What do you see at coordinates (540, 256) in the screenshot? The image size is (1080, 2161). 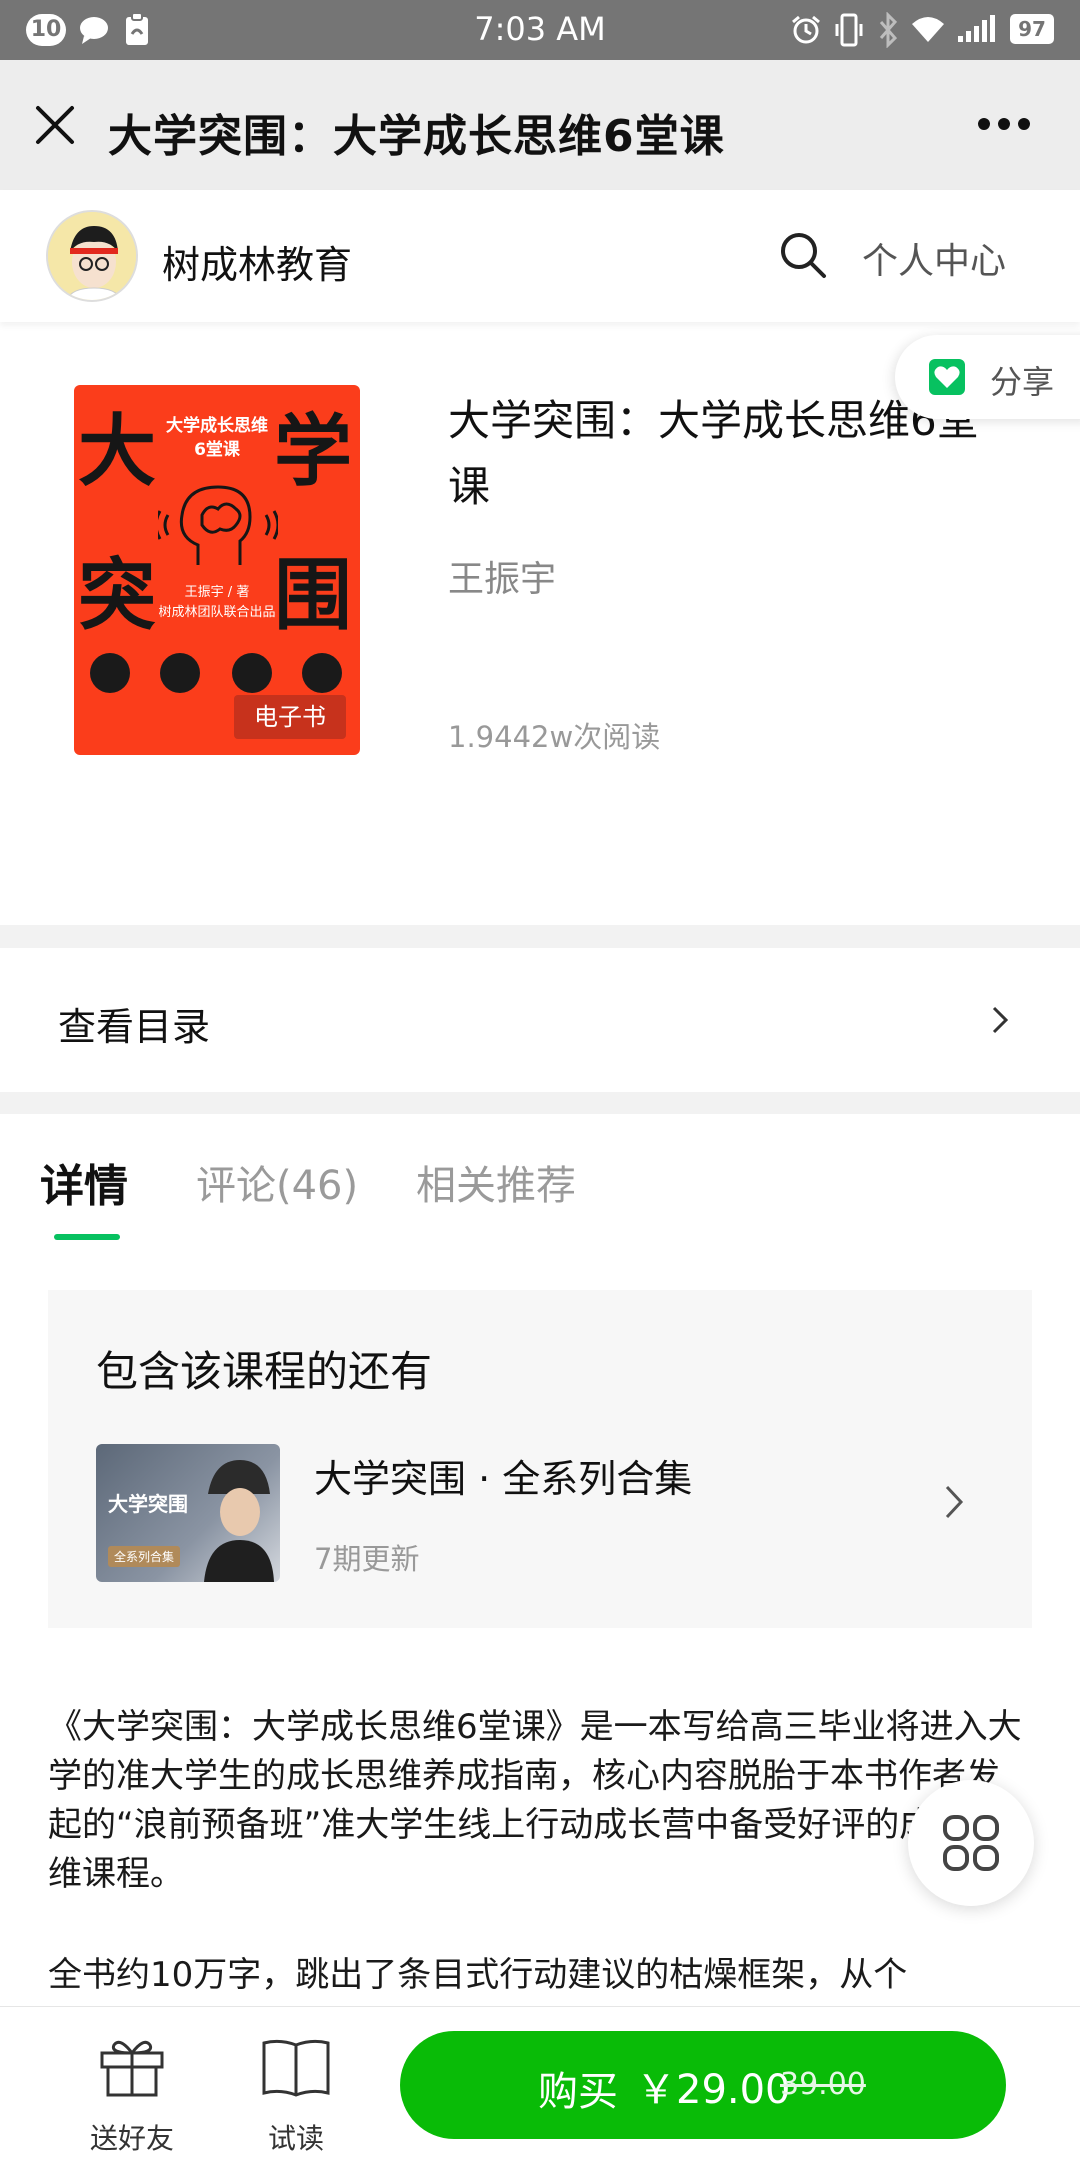 I see `account-bar: 树成林教育 个人中心` at bounding box center [540, 256].